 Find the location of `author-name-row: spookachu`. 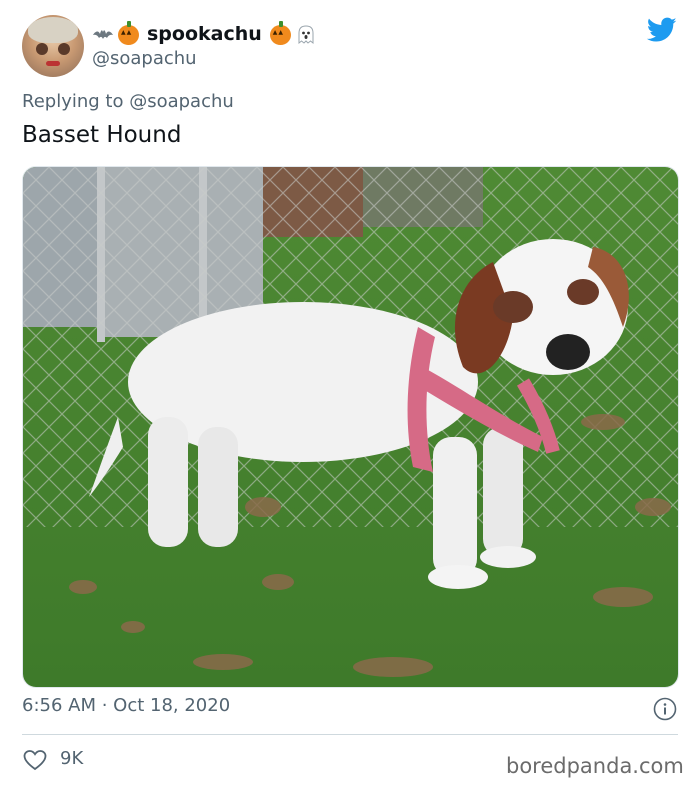

author-name-row: spookachu is located at coordinates (204, 34).